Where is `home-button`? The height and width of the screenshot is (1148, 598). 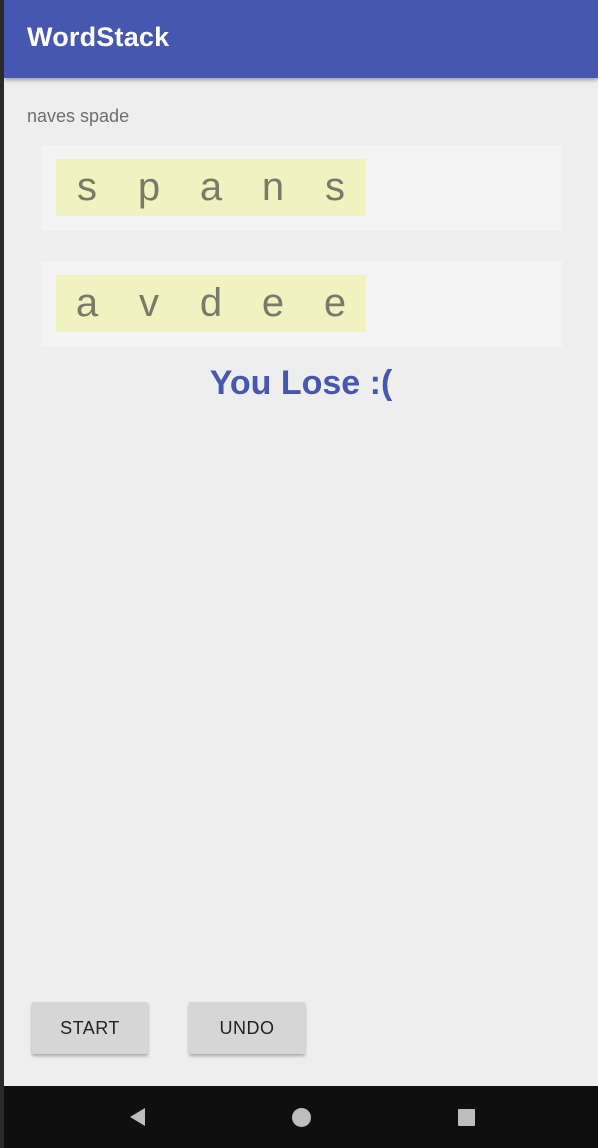 home-button is located at coordinates (301, 1117).